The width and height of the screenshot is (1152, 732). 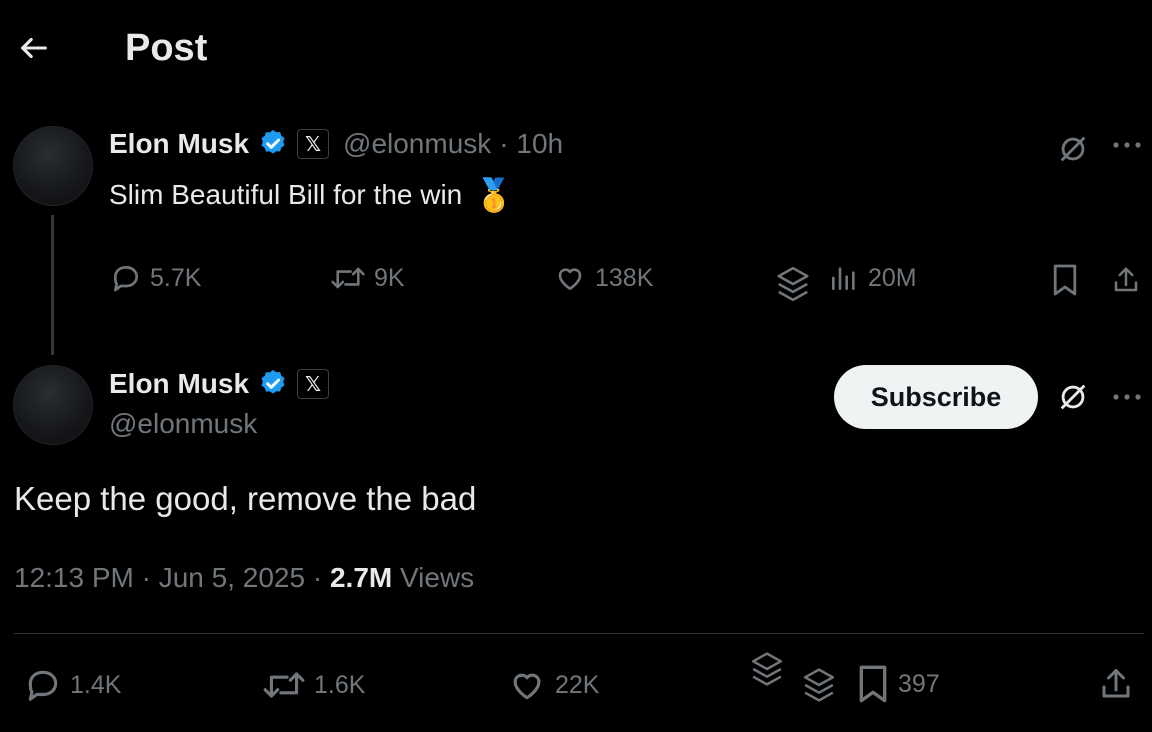 I want to click on subscribe-button: Subscribe, so click(x=936, y=397).